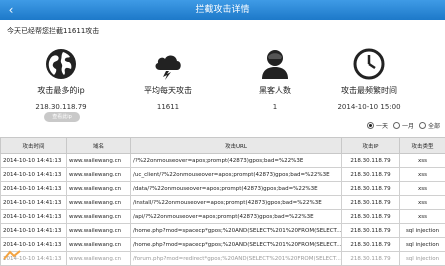 The image size is (445, 266). Describe the element at coordinates (61, 90) in the screenshot. I see `stat-label: 攻击最多的ip` at that location.